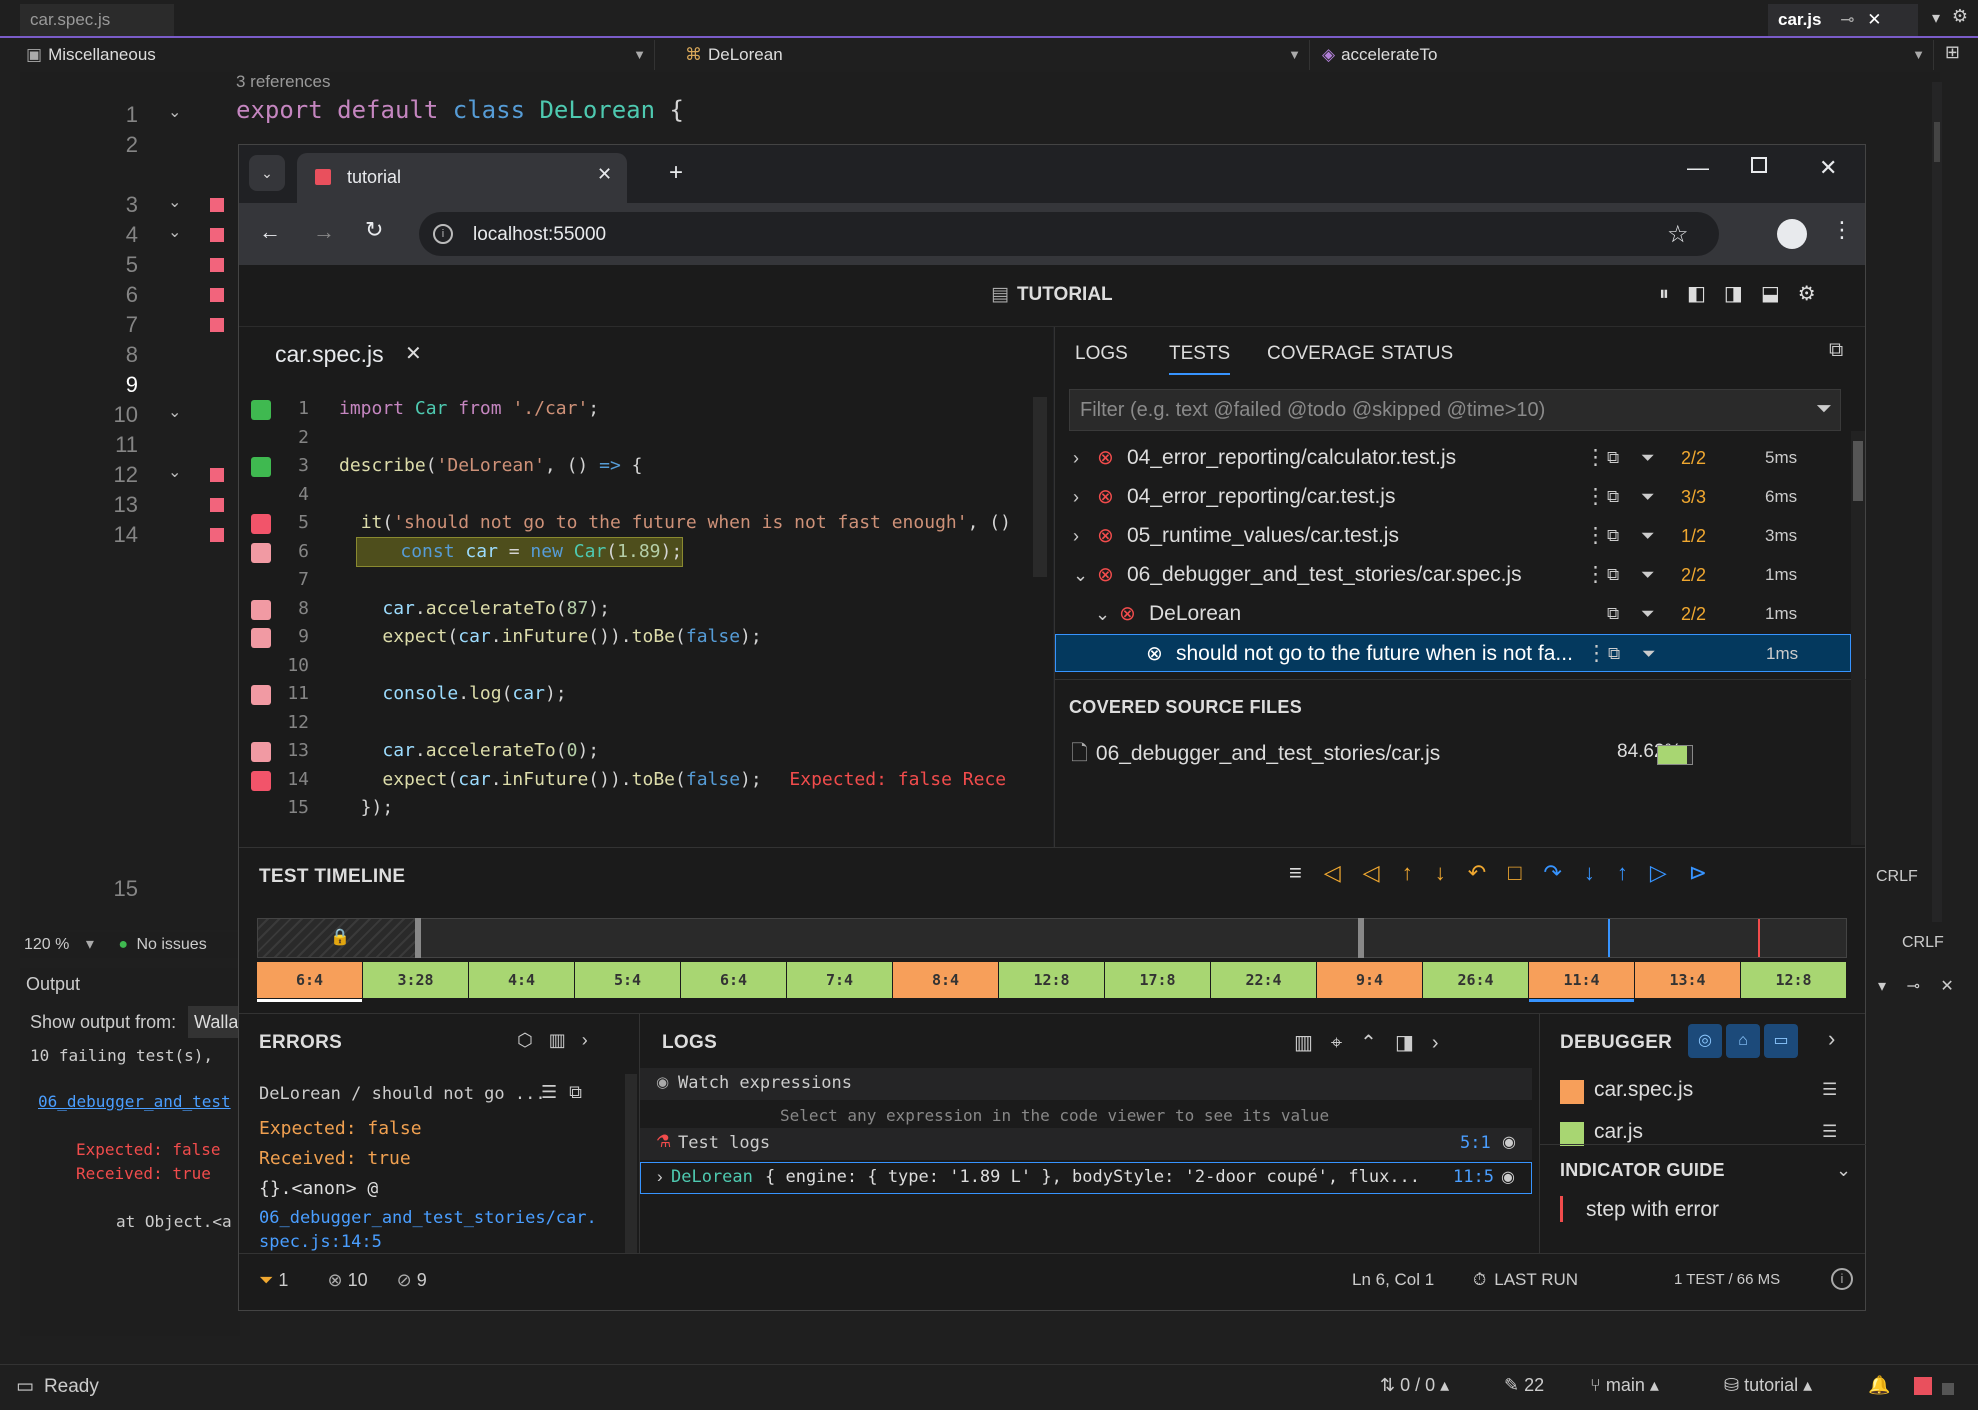 This screenshot has width=1978, height=1410. Describe the element at coordinates (565, 1040) in the screenshot. I see `map-icon: ▥` at that location.